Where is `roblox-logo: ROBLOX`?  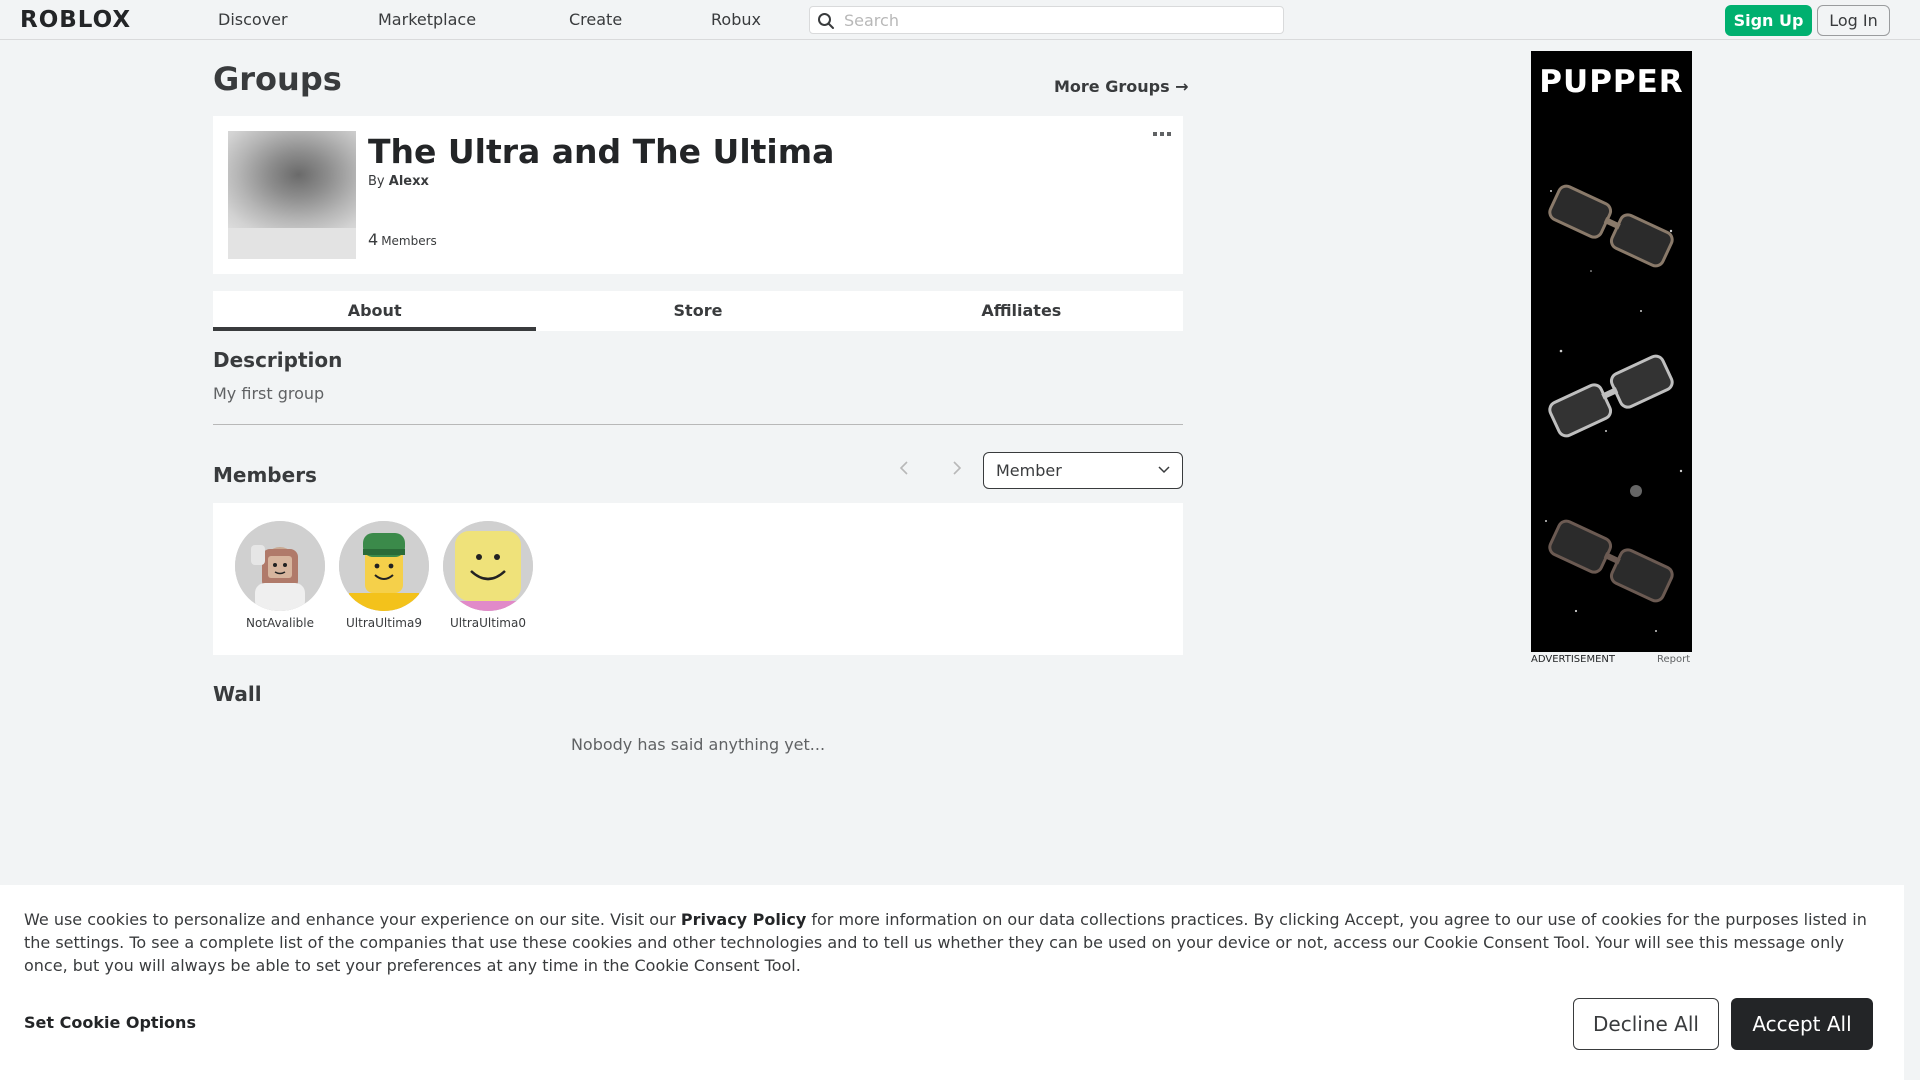
roblox-logo: ROBLOX is located at coordinates (75, 20).